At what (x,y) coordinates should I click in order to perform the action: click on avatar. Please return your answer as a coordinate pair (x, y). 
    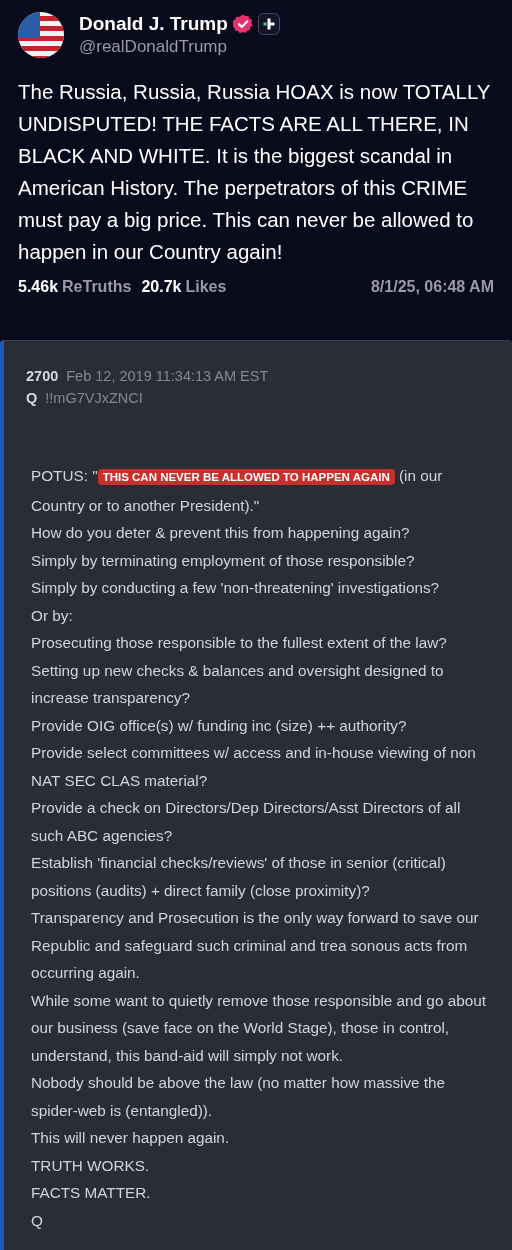
    Looking at the image, I should click on (41, 35).